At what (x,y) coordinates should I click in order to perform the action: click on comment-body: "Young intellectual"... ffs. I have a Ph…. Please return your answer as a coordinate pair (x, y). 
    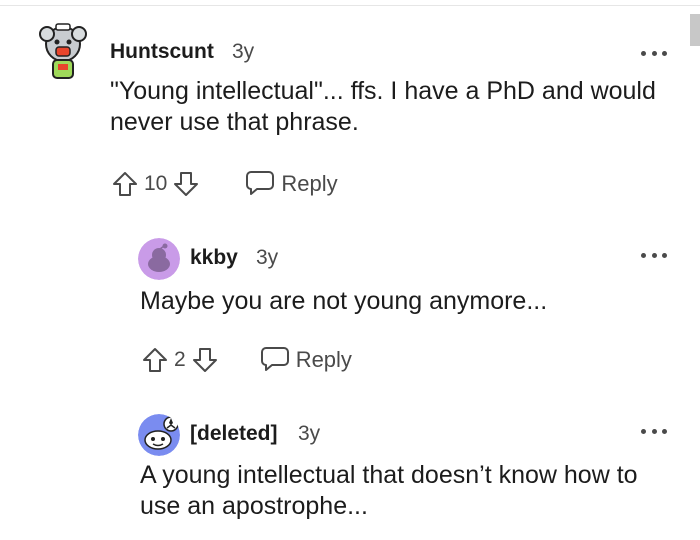
    Looking at the image, I should click on (383, 106).